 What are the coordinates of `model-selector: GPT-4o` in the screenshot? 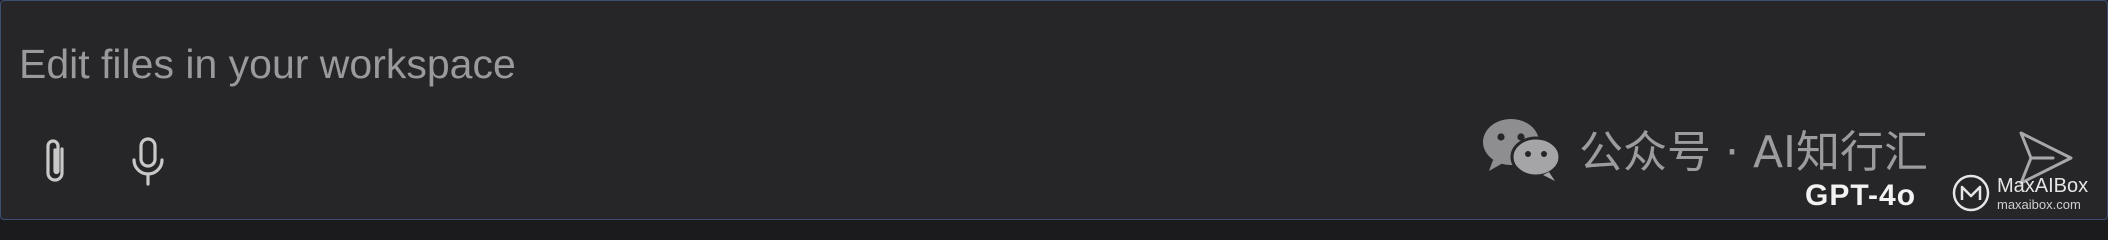 It's located at (1860, 196).